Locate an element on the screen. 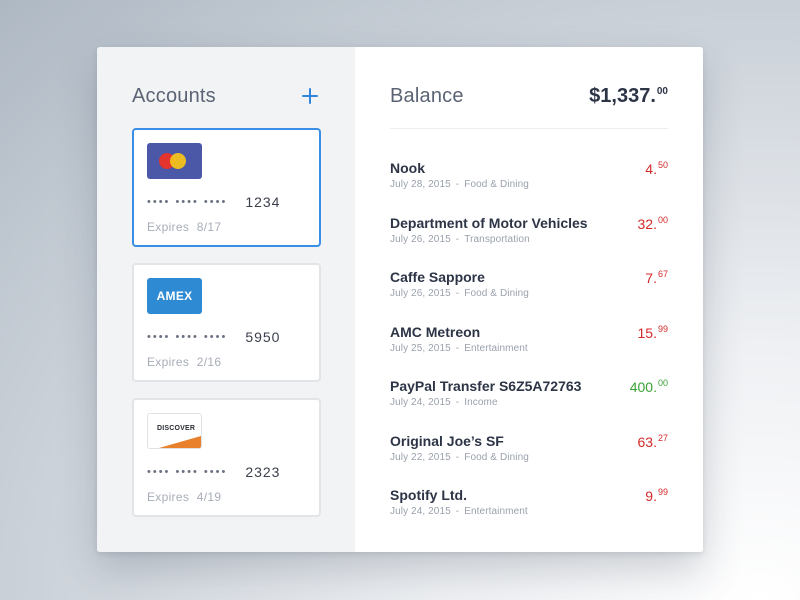 The image size is (800, 600). transaction-name: Original Joe’s SF is located at coordinates (447, 440).